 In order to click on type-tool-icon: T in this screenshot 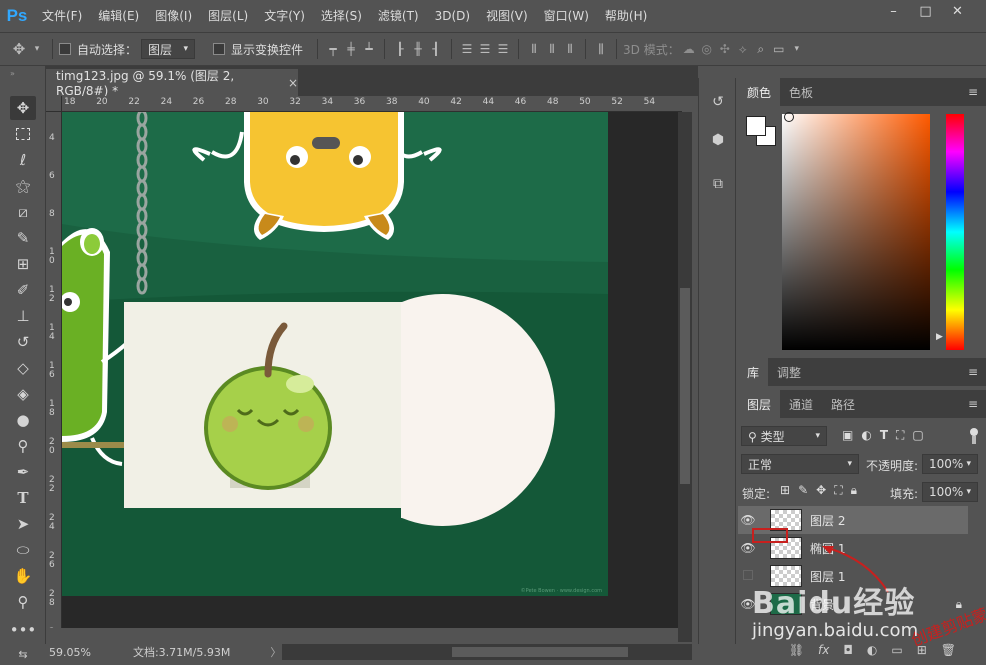, I will do `click(23, 498)`.